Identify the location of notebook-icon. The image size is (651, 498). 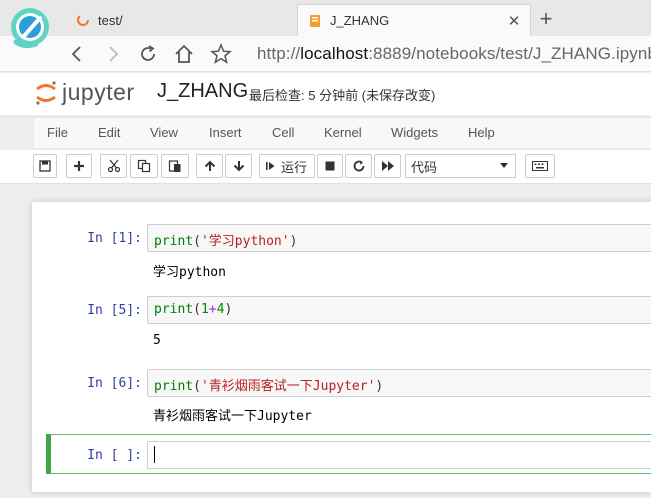
(315, 21).